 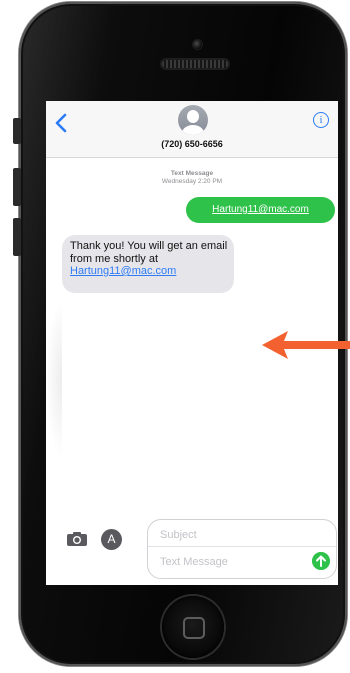 What do you see at coordinates (321, 120) in the screenshot?
I see `info-icon: i` at bounding box center [321, 120].